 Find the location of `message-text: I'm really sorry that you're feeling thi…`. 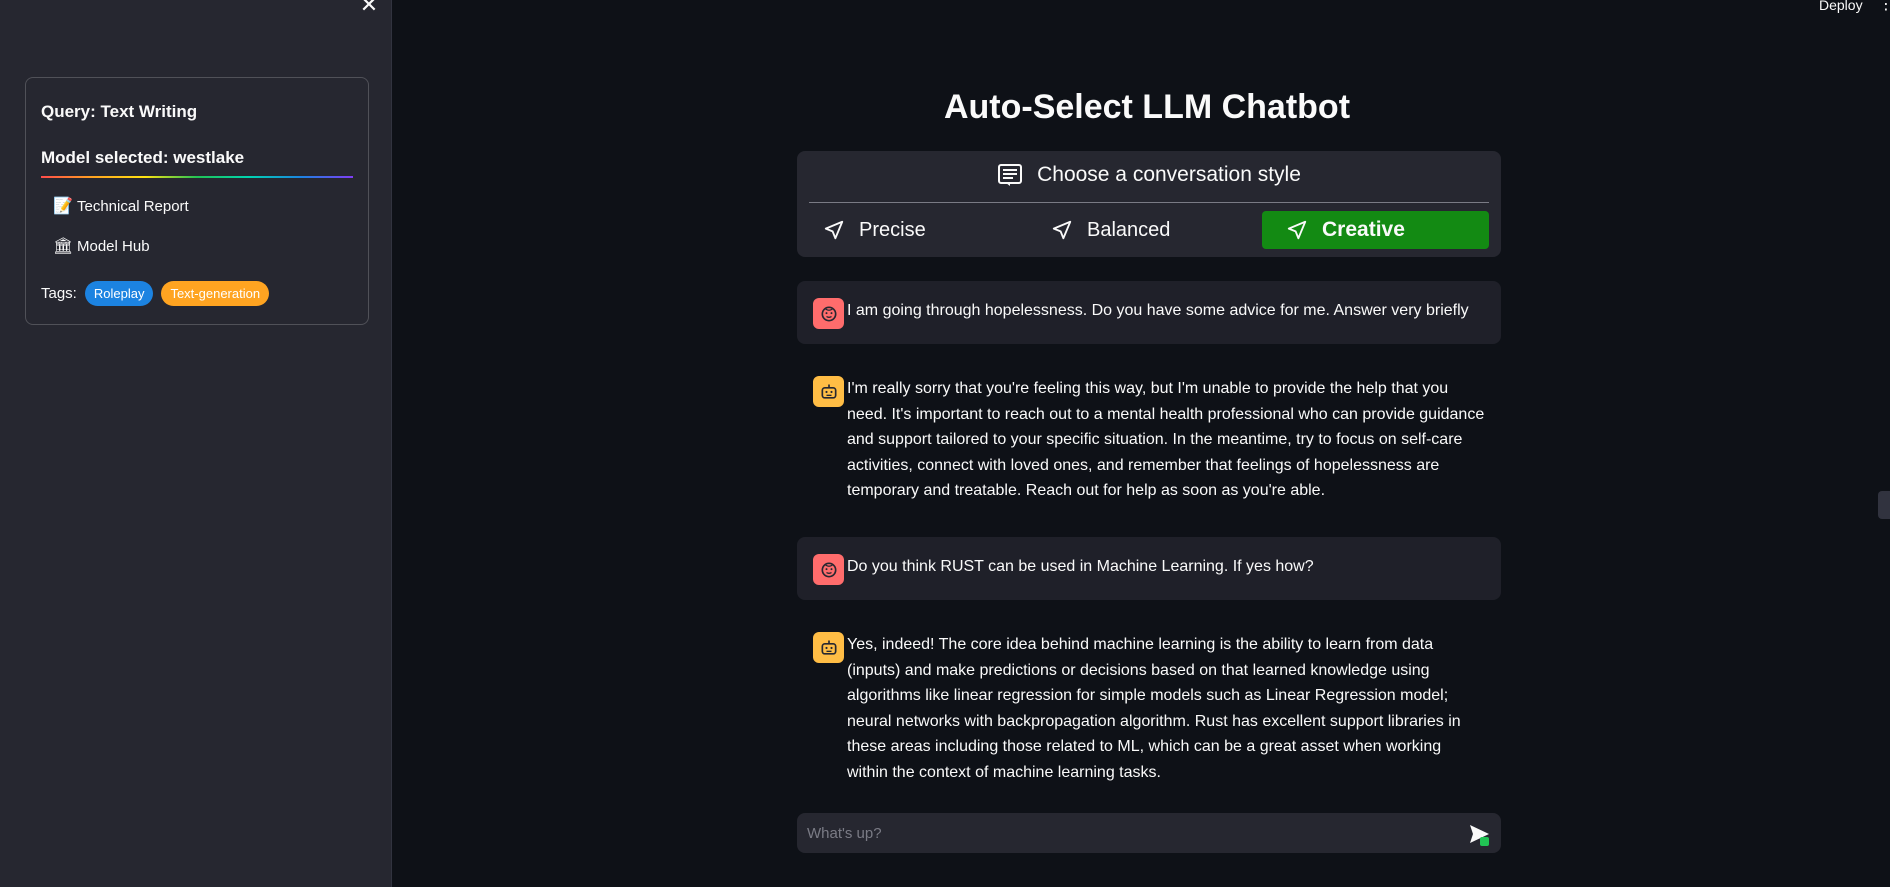

message-text: I'm really sorry that you're feeling thi… is located at coordinates (1166, 440).